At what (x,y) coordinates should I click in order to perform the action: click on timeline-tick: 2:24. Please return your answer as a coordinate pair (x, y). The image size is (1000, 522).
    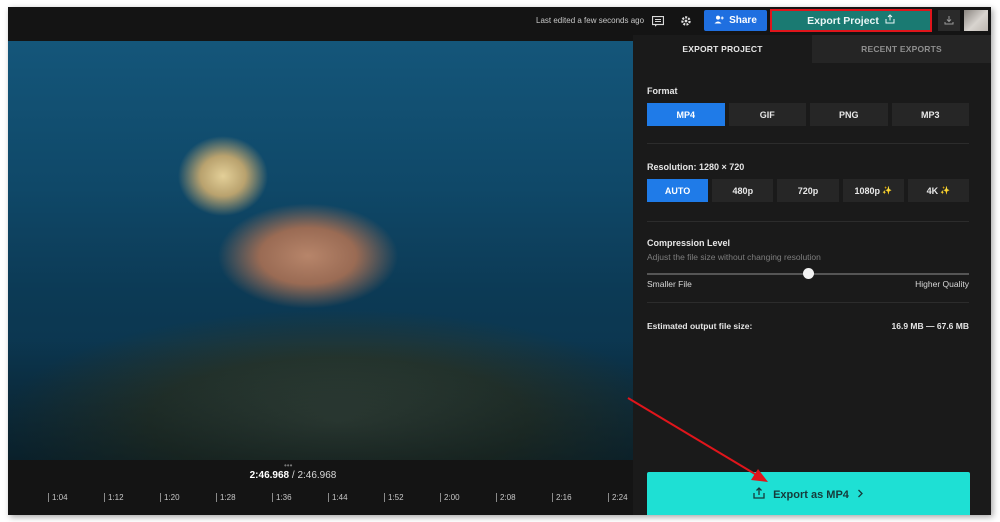
    Looking at the image, I should click on (618, 497).